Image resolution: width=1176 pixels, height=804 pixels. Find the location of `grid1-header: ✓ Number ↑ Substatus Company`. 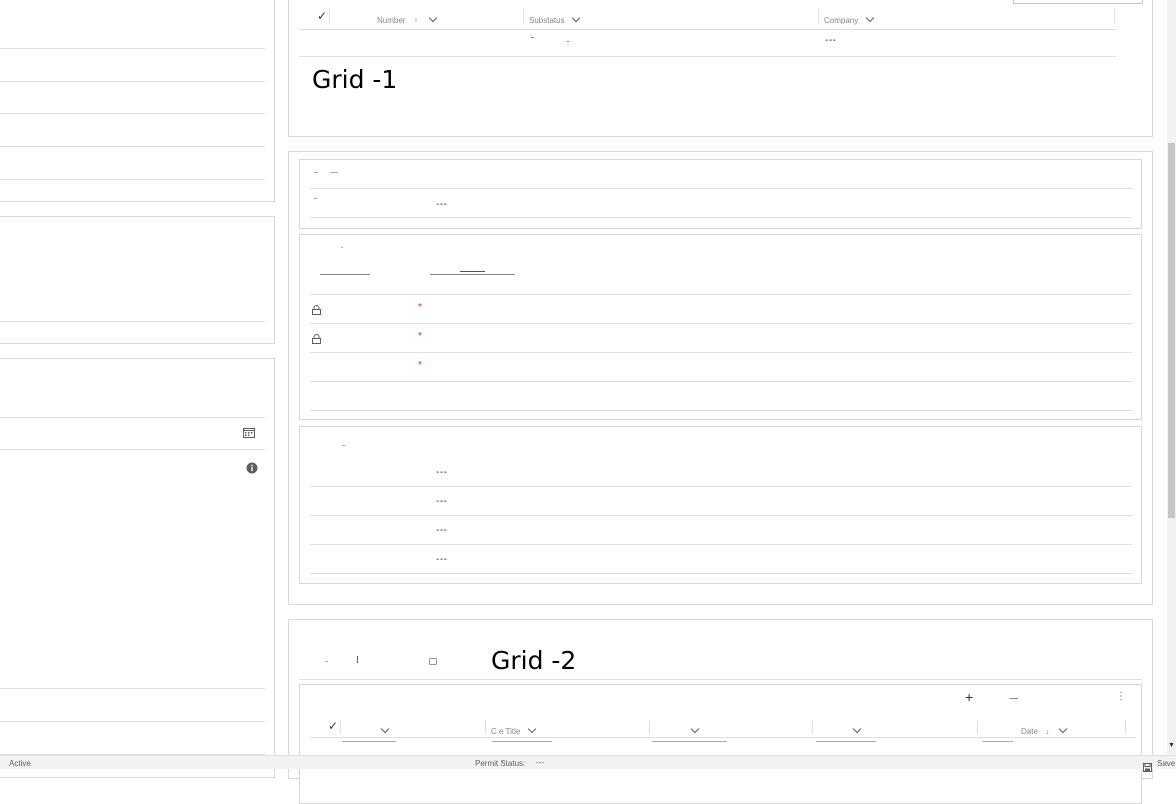

grid1-header: ✓ Number ↑ Substatus Company is located at coordinates (707, 18).